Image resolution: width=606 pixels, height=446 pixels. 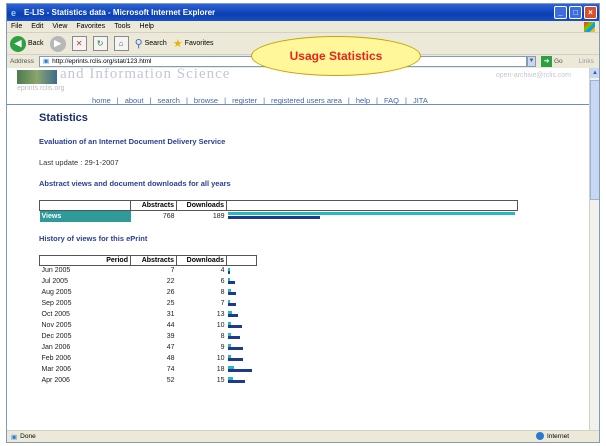 I want to click on history-abstracts: 25, so click(x=170, y=303).